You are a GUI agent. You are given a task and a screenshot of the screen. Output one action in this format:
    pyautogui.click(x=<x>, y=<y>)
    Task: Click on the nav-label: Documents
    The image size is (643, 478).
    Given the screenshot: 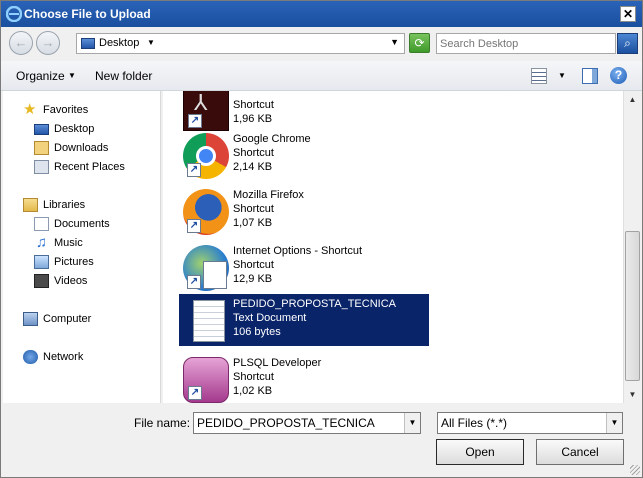 What is the action you would take?
    pyautogui.click(x=82, y=224)
    